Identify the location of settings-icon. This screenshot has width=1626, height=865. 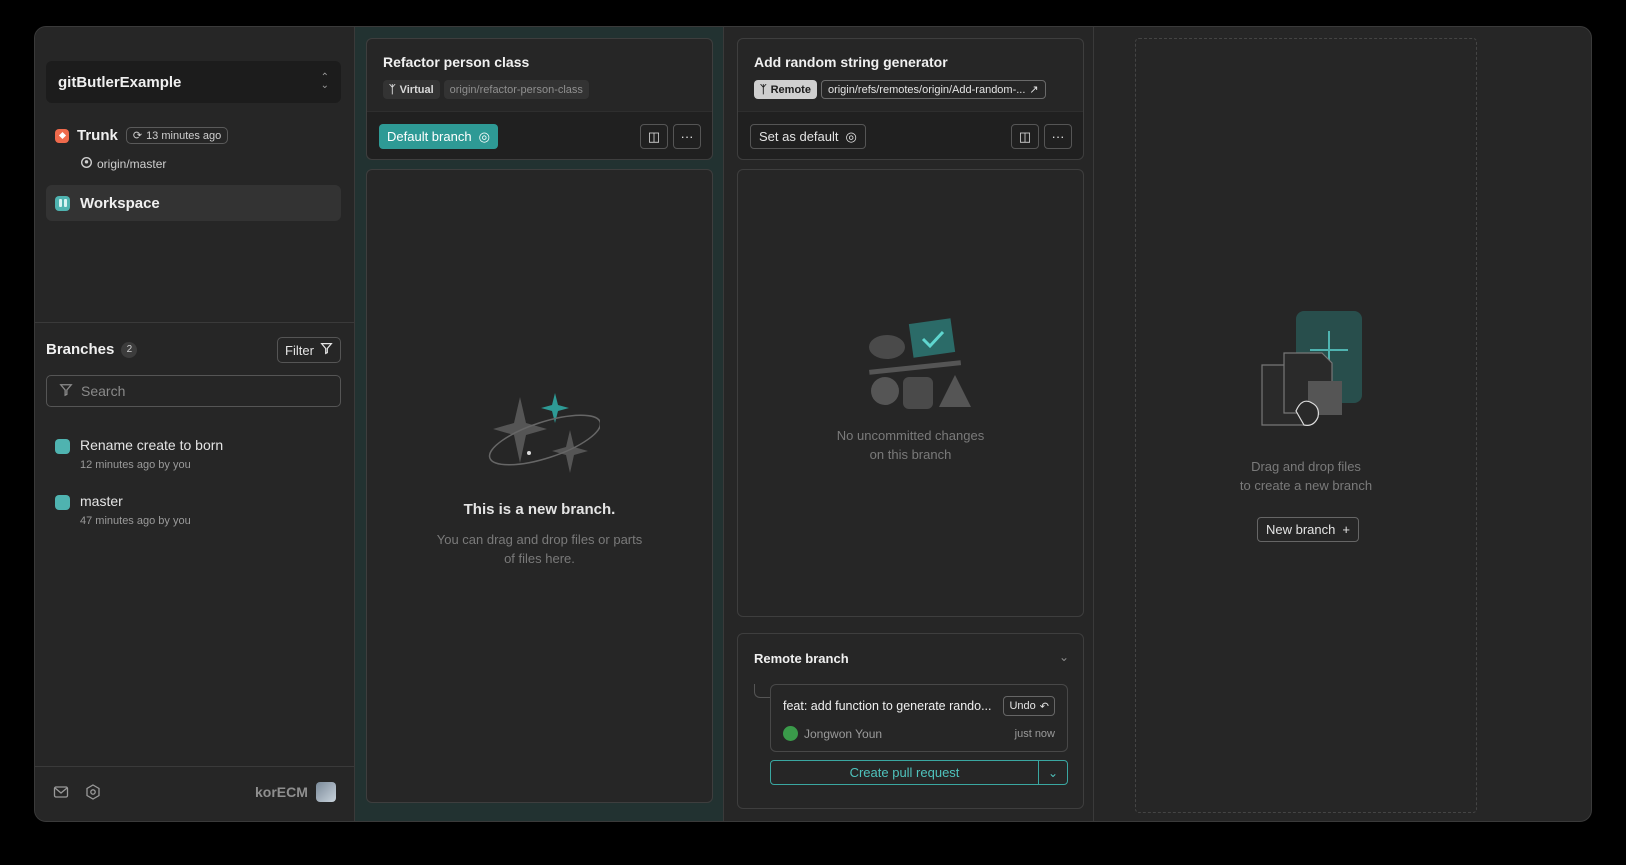
(93, 794).